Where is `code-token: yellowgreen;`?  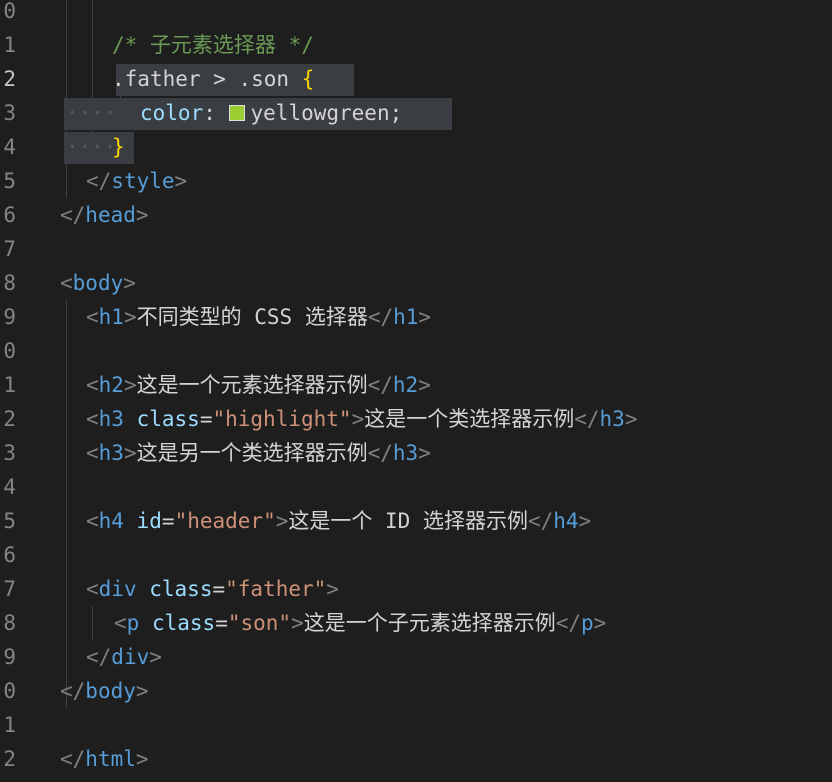
code-token: yellowgreen; is located at coordinates (326, 113).